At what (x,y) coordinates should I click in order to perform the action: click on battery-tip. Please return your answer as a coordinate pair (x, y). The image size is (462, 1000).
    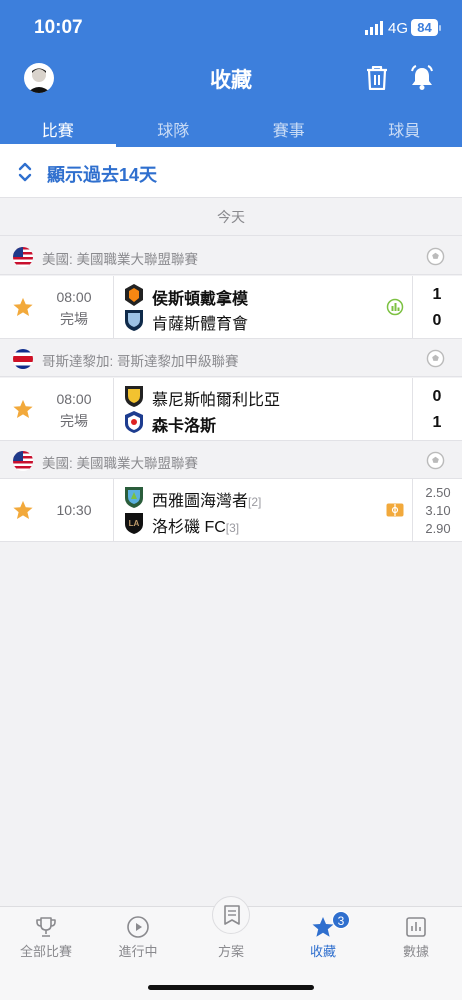
    Looking at the image, I should click on (440, 28).